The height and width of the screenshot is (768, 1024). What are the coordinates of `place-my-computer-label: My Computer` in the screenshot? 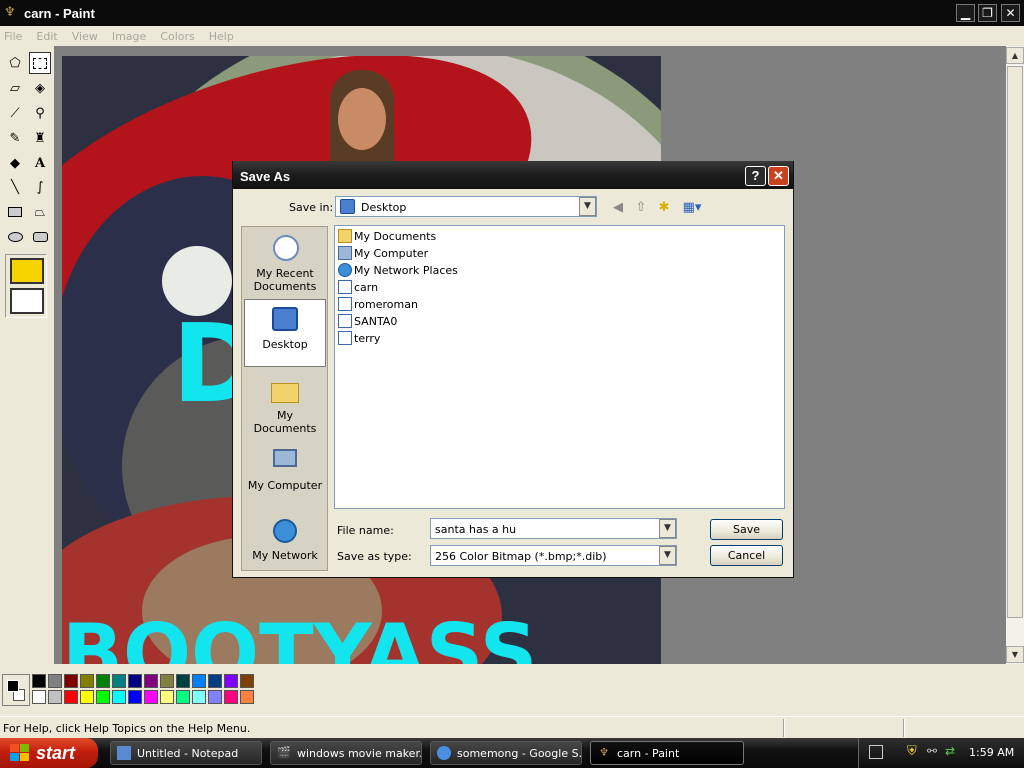 It's located at (285, 485).